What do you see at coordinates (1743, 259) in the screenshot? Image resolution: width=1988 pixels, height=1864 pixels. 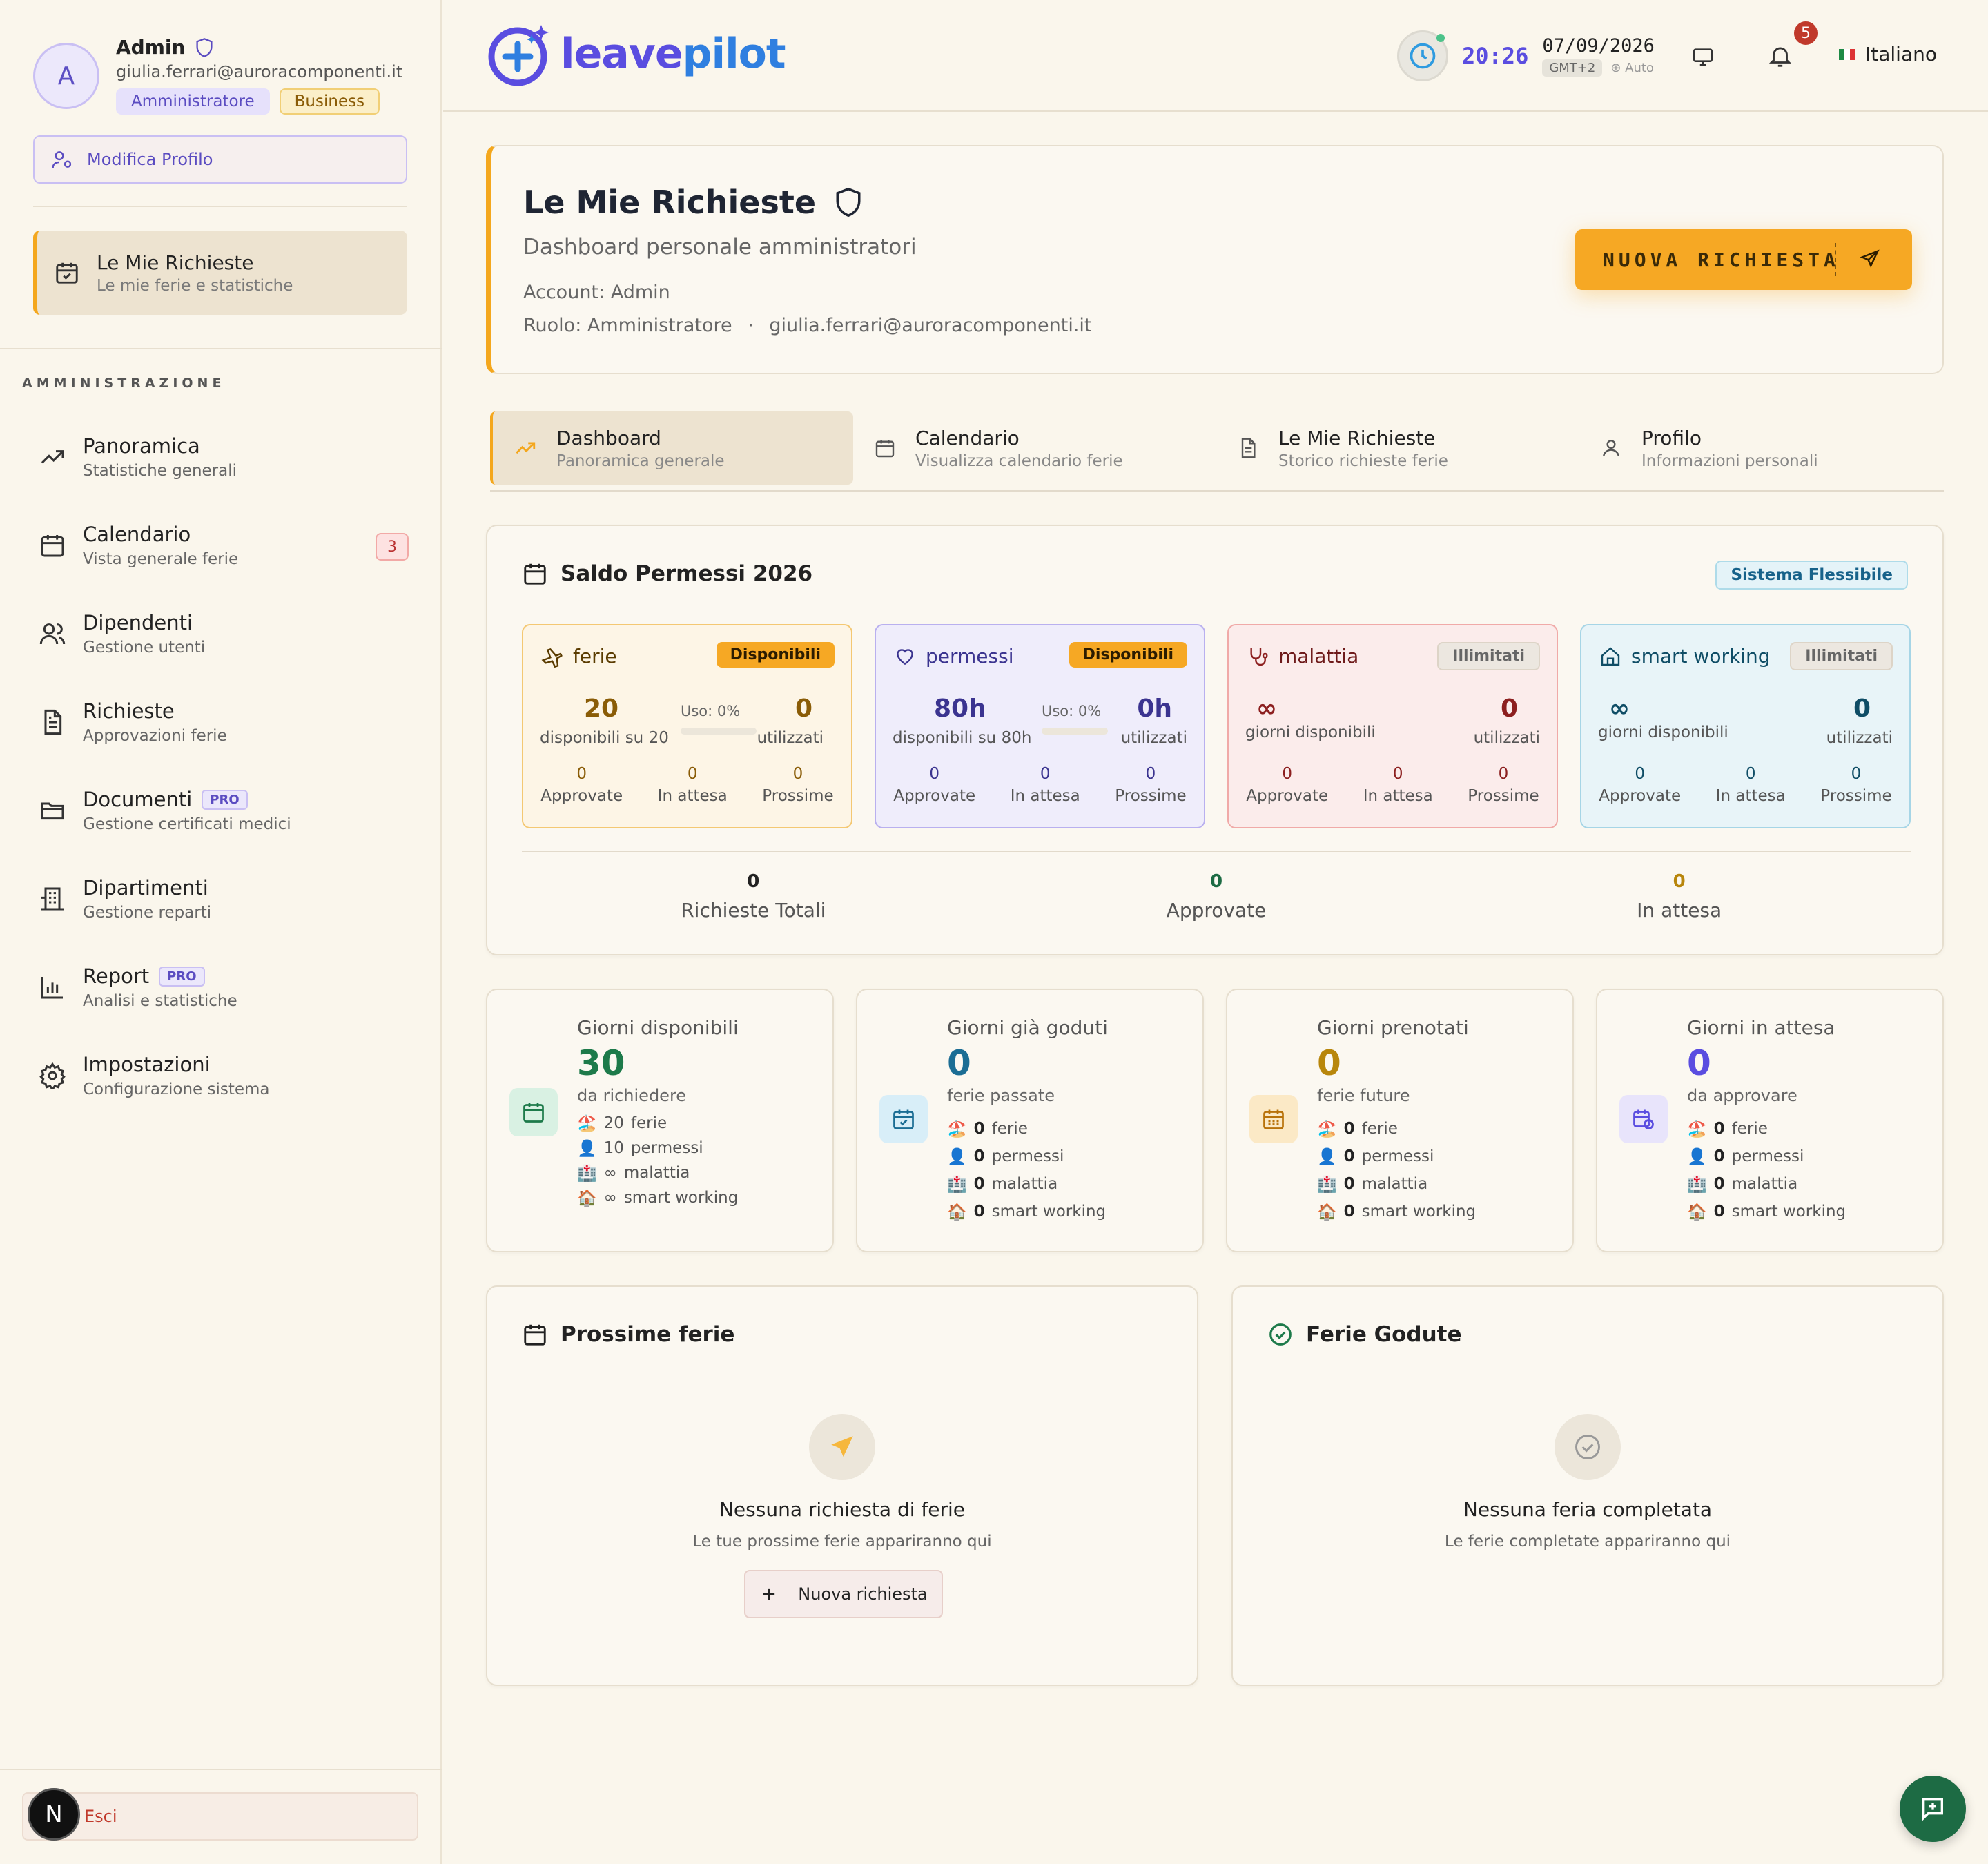 I see `new-request-button: NUOVA RICHIESTA` at bounding box center [1743, 259].